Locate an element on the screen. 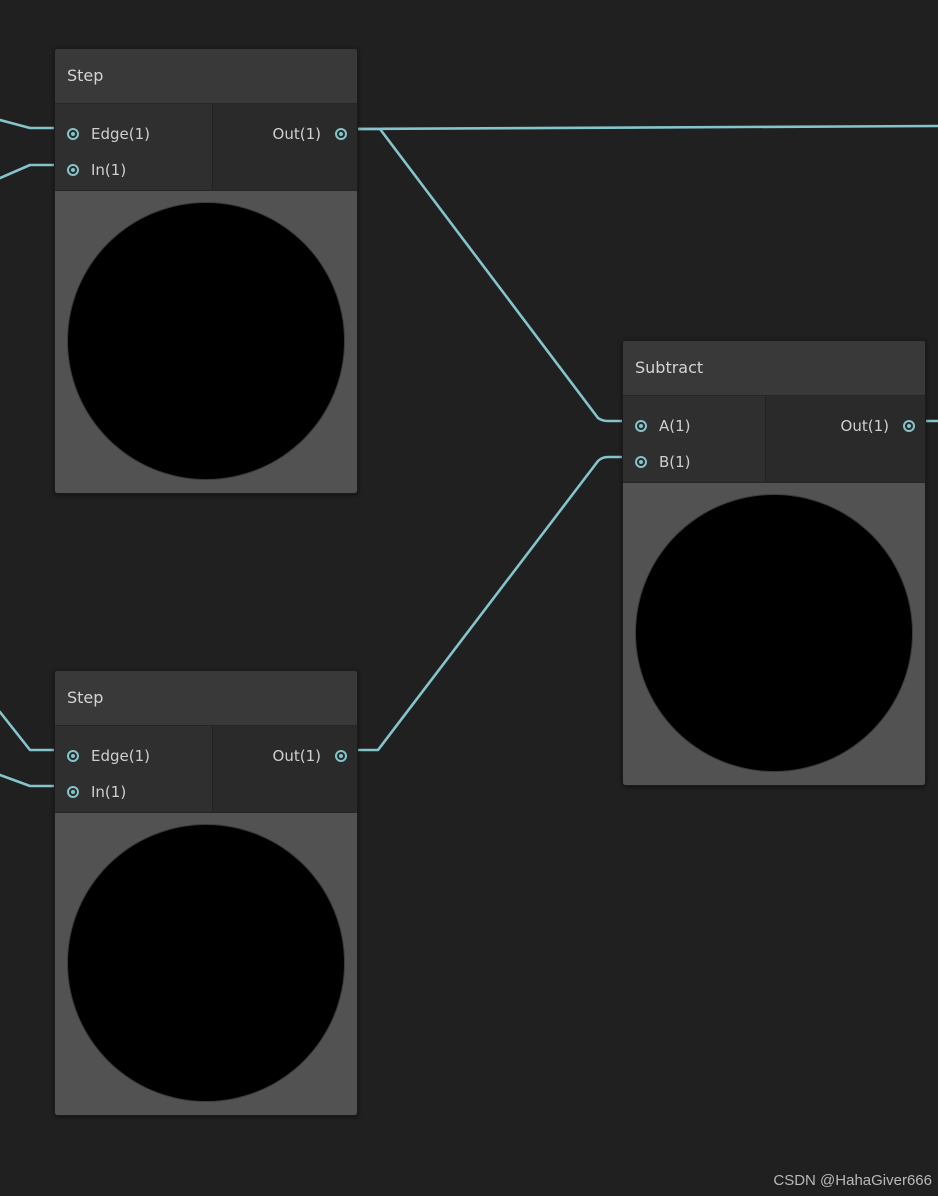  wire-to-step-bottom-in is located at coordinates (32, 780).